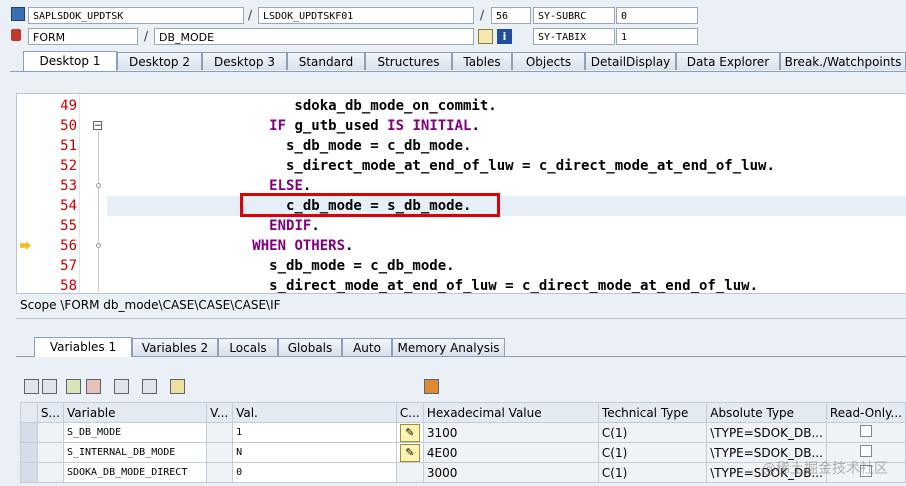 The height and width of the screenshot is (486, 906). What do you see at coordinates (728, 61) in the screenshot?
I see `tab-data-explorer: Data Explorer` at bounding box center [728, 61].